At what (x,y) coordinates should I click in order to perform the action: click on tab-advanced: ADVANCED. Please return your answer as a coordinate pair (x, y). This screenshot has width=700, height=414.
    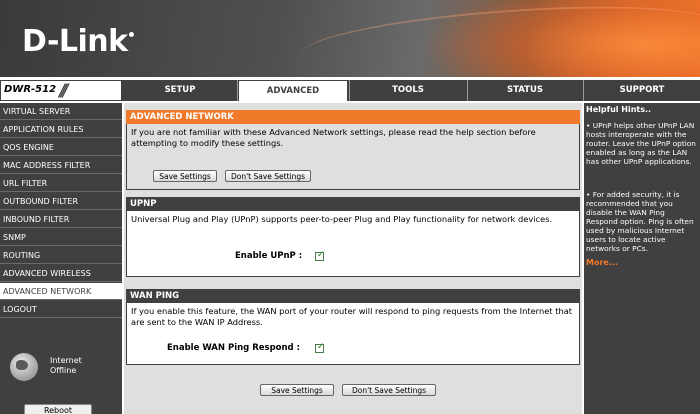
    Looking at the image, I should click on (293, 91).